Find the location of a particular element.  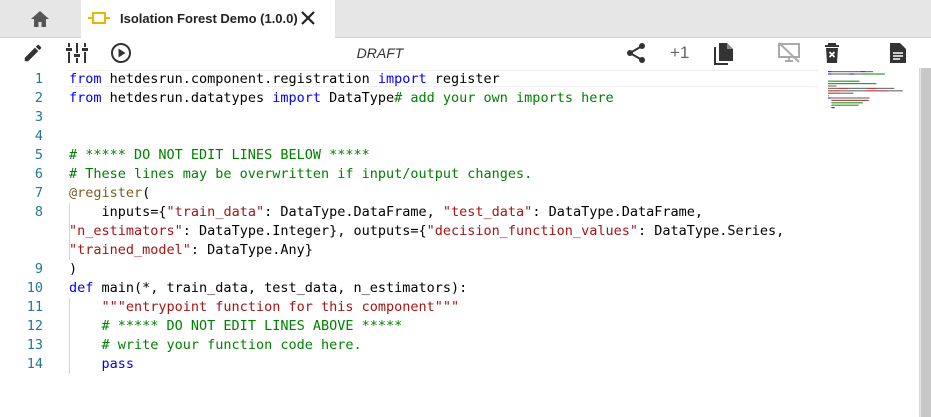

code-token: "trained_model" is located at coordinates (130, 250).